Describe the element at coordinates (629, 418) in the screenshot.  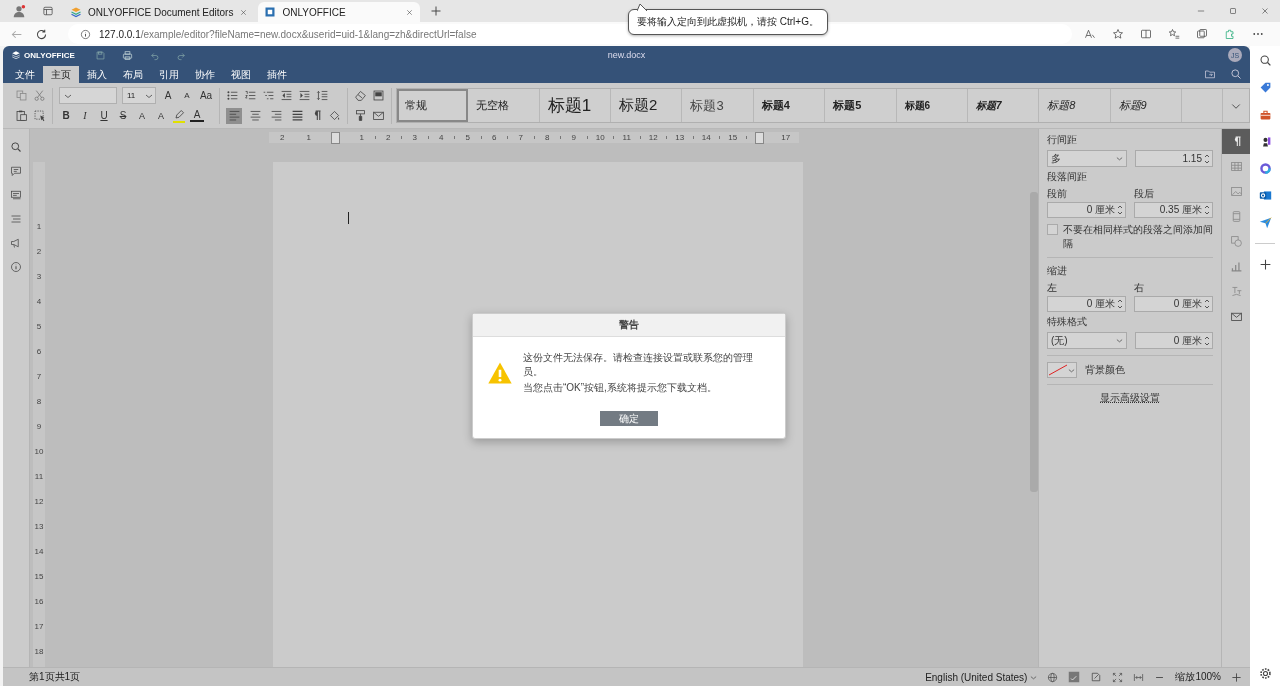
I see `ok-button: 确定` at that location.